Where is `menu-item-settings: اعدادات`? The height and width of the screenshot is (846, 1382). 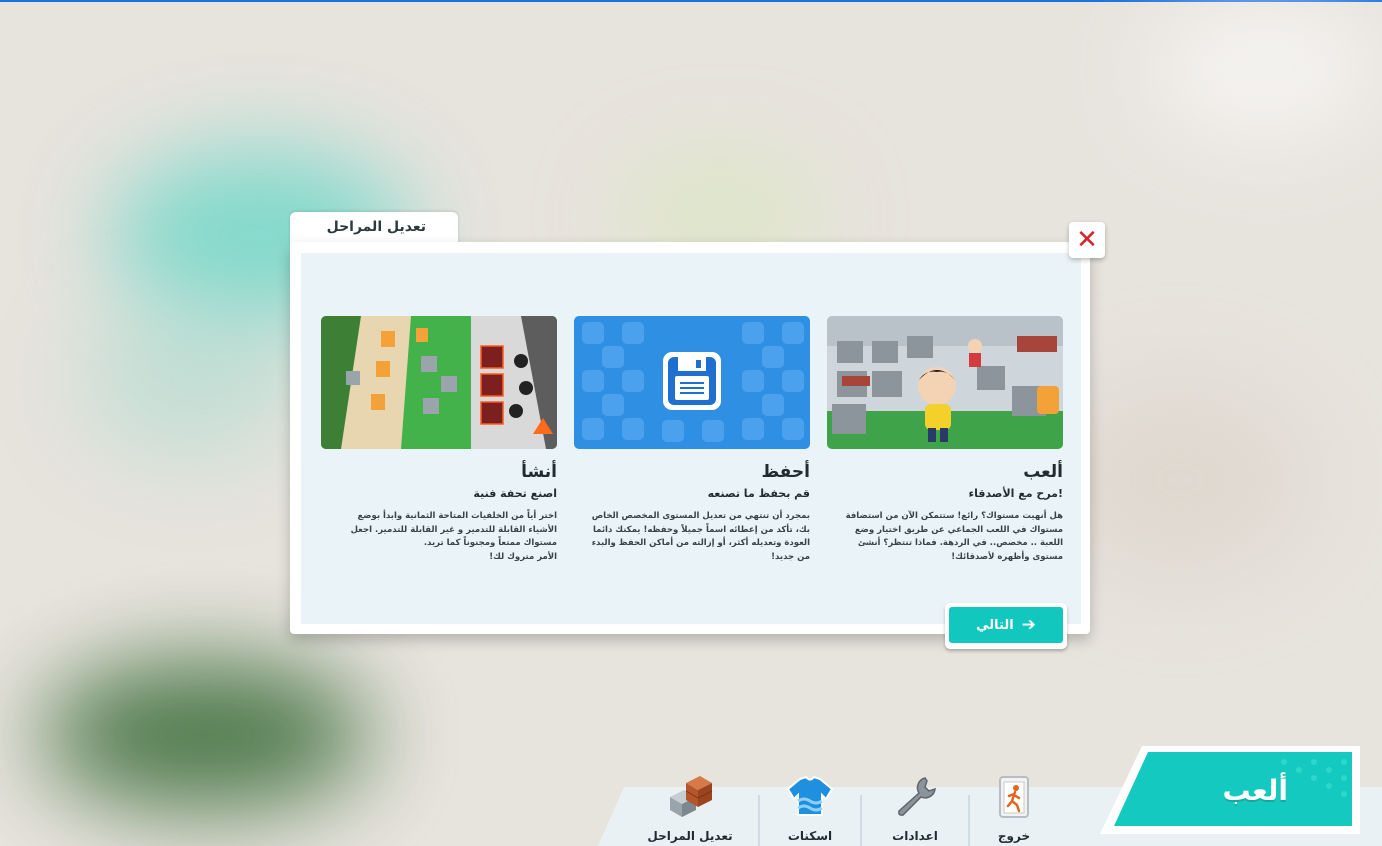
menu-item-settings: اعدادات is located at coordinates (915, 811).